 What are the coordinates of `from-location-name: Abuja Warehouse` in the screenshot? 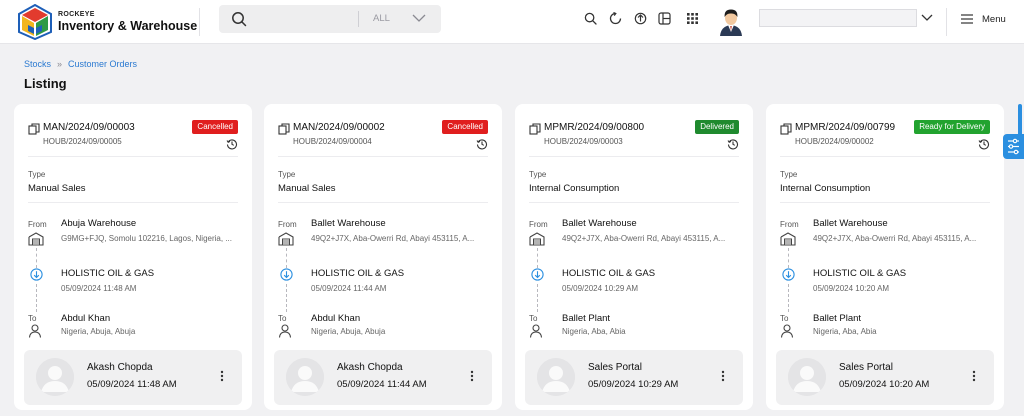 It's located at (99, 223).